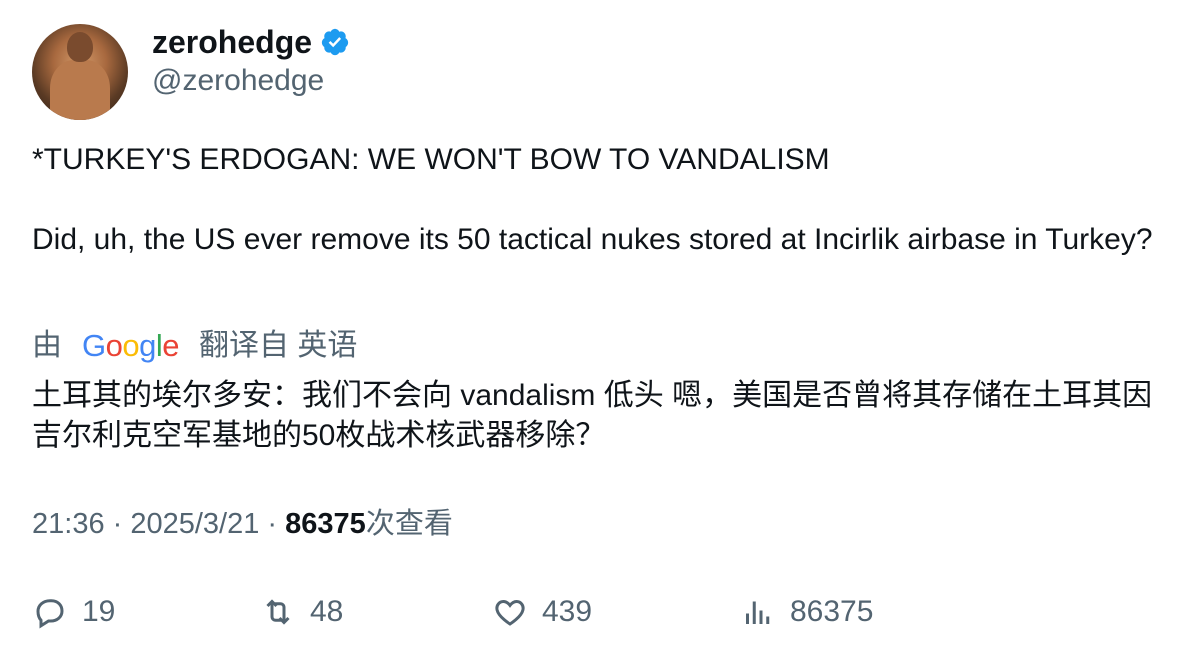  I want to click on tweet-time: 21:36, so click(68, 524).